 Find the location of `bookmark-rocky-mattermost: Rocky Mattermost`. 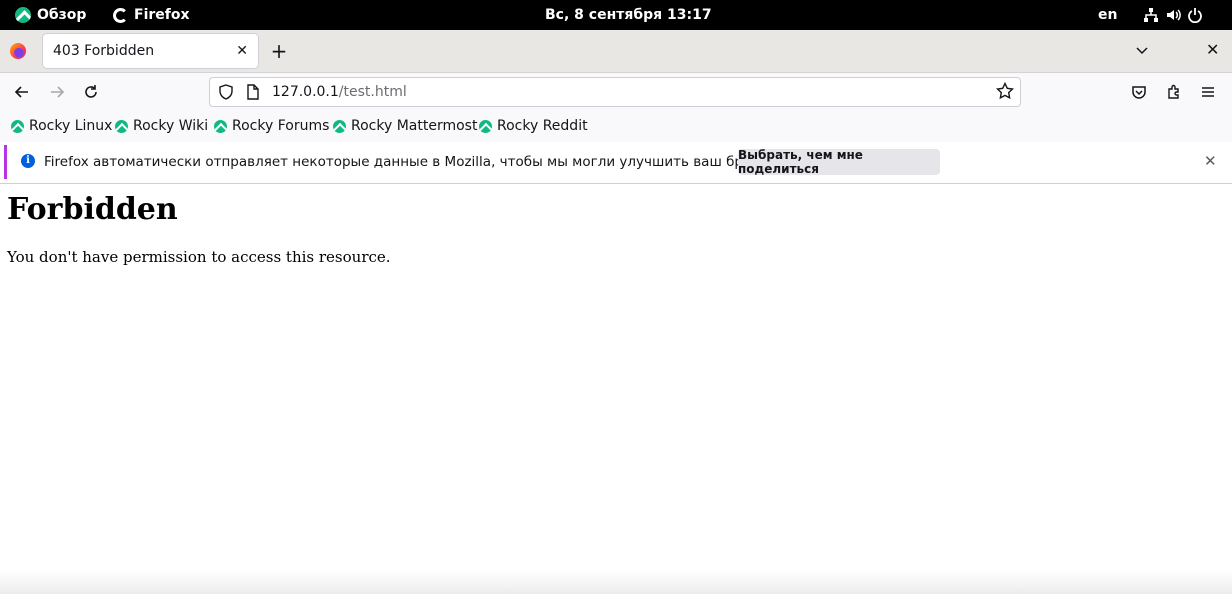

bookmark-rocky-mattermost: Rocky Mattermost is located at coordinates (405, 126).